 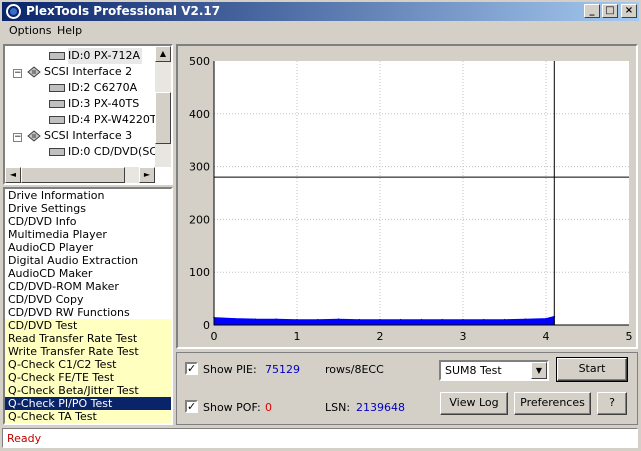 What do you see at coordinates (88, 312) in the screenshot?
I see `function-cd-dvd-rw-functions: CD/DVD RW Functions` at bounding box center [88, 312].